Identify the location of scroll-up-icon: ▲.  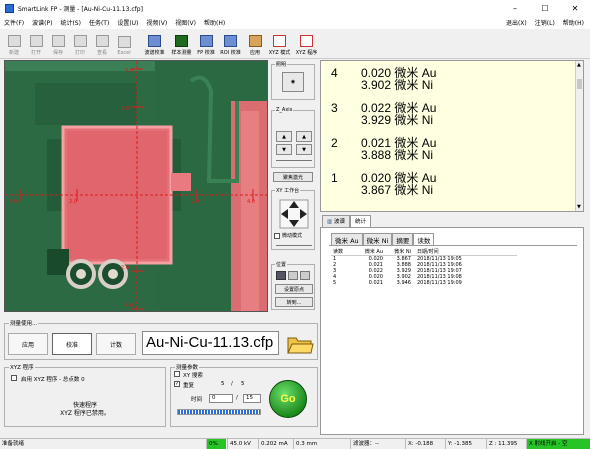
(579, 65).